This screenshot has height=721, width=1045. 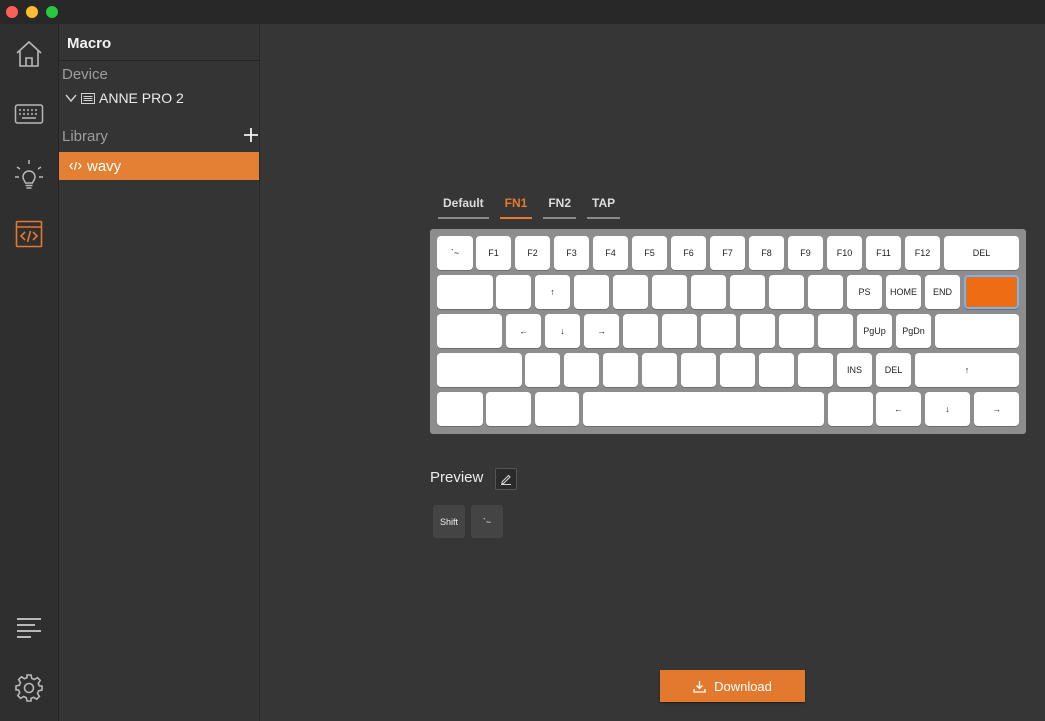 I want to click on tab-default: Default, so click(x=463, y=207).